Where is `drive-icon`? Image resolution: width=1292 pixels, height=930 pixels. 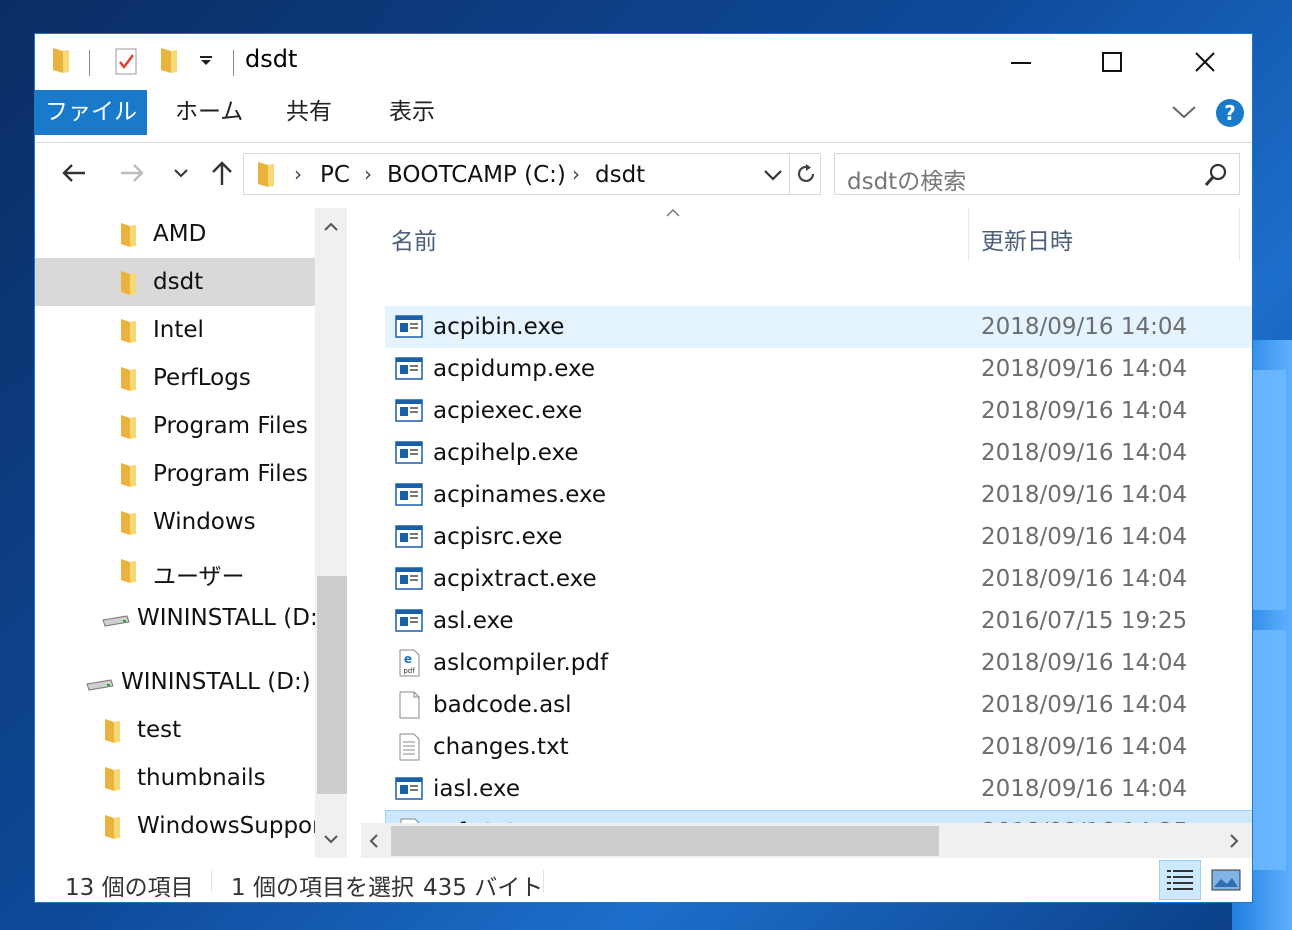 drive-icon is located at coordinates (100, 685).